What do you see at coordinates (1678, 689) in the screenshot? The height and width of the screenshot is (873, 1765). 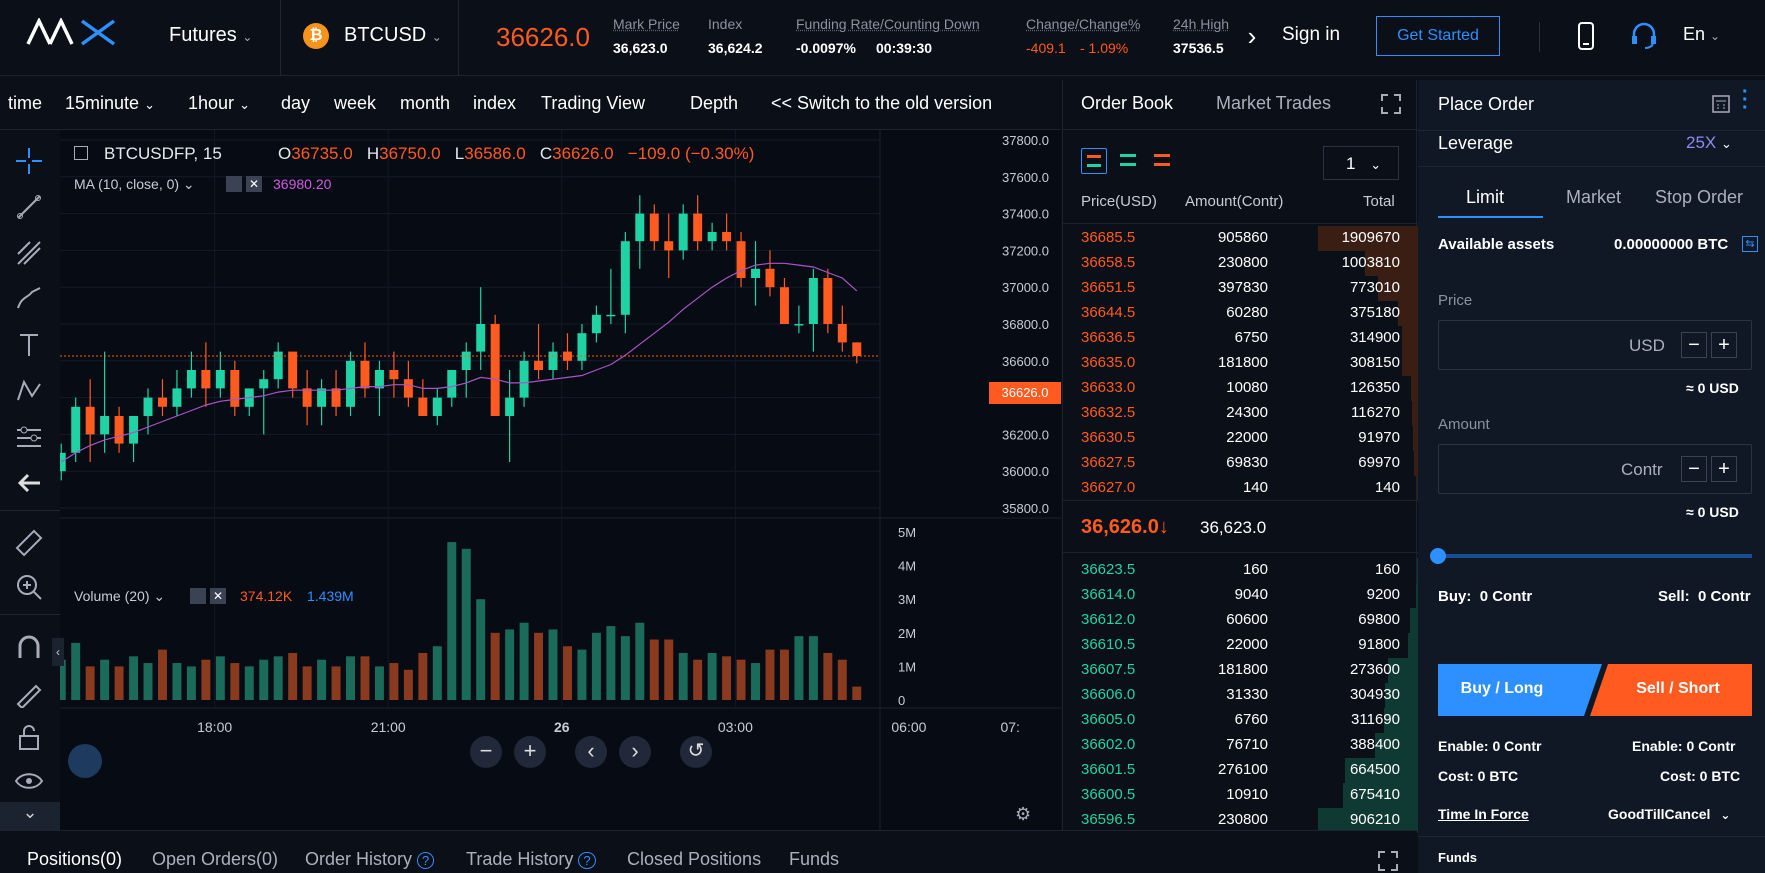 I see `sell-short-button: Sell / Short` at bounding box center [1678, 689].